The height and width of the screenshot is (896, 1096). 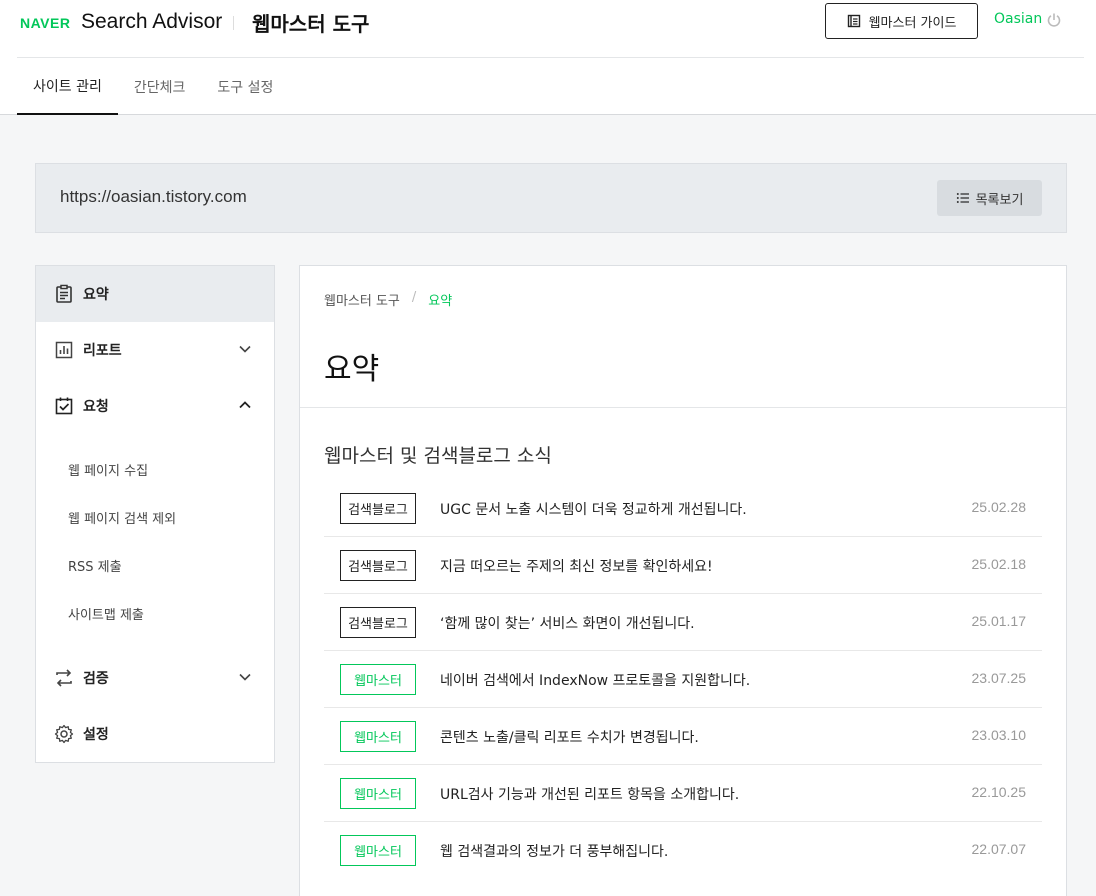 I want to click on news-date: 25.01.17, so click(x=999, y=621).